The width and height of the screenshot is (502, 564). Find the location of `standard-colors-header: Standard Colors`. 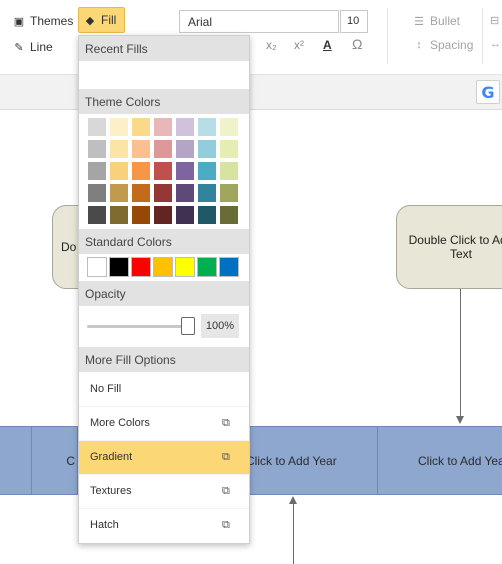

standard-colors-header: Standard Colors is located at coordinates (164, 241).